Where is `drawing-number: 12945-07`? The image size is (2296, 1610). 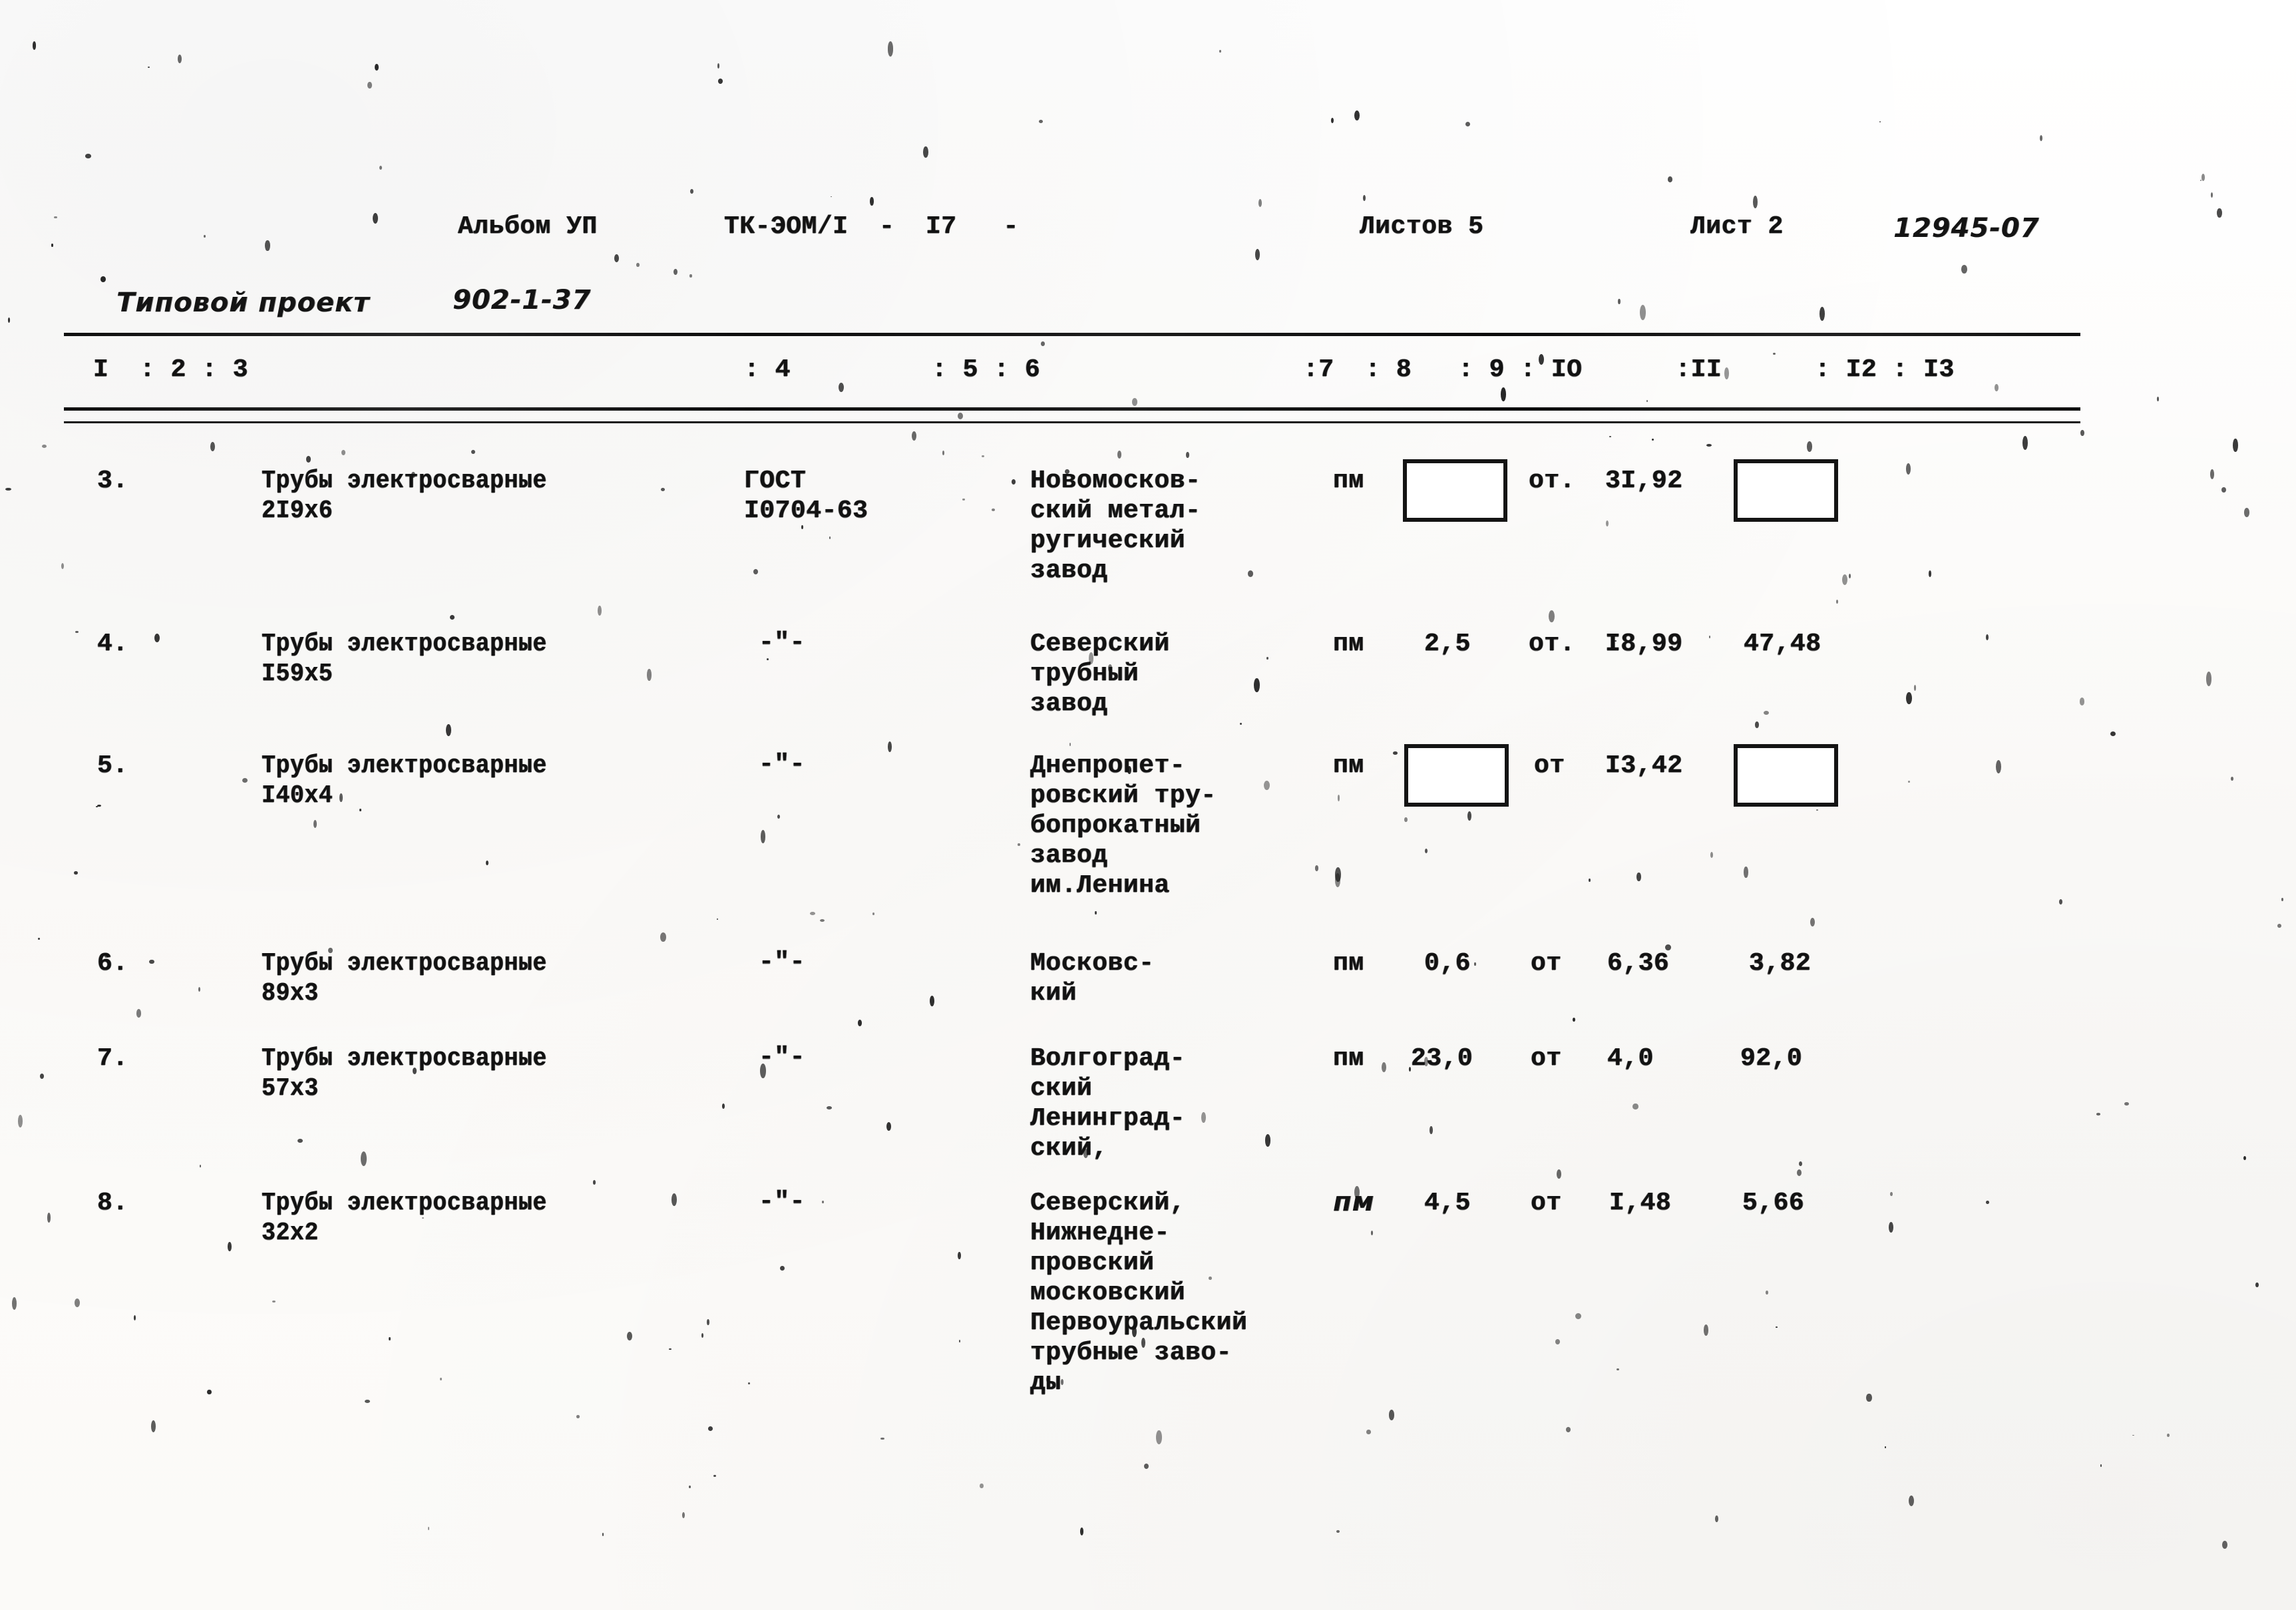 drawing-number: 12945-07 is located at coordinates (1966, 229).